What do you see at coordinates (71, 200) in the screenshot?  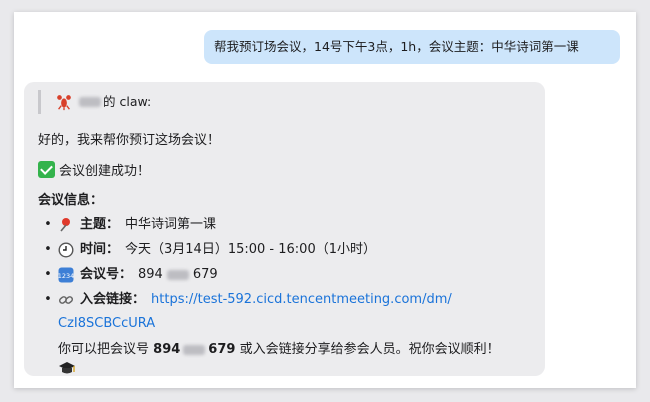 I see `info-heading: 会议信息：` at bounding box center [71, 200].